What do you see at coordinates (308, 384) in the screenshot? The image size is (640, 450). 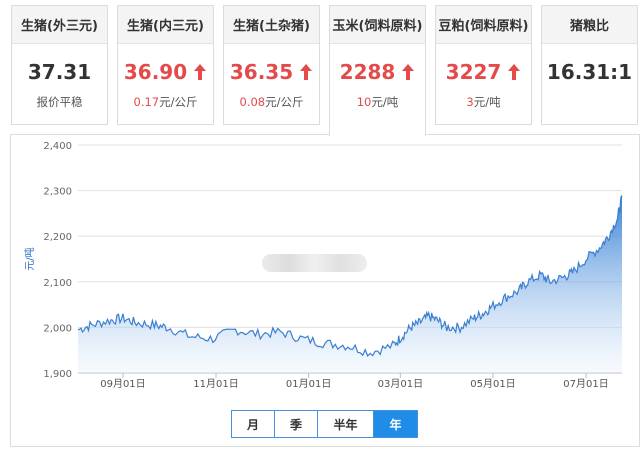 I see `x-tick-label: 01月01日` at bounding box center [308, 384].